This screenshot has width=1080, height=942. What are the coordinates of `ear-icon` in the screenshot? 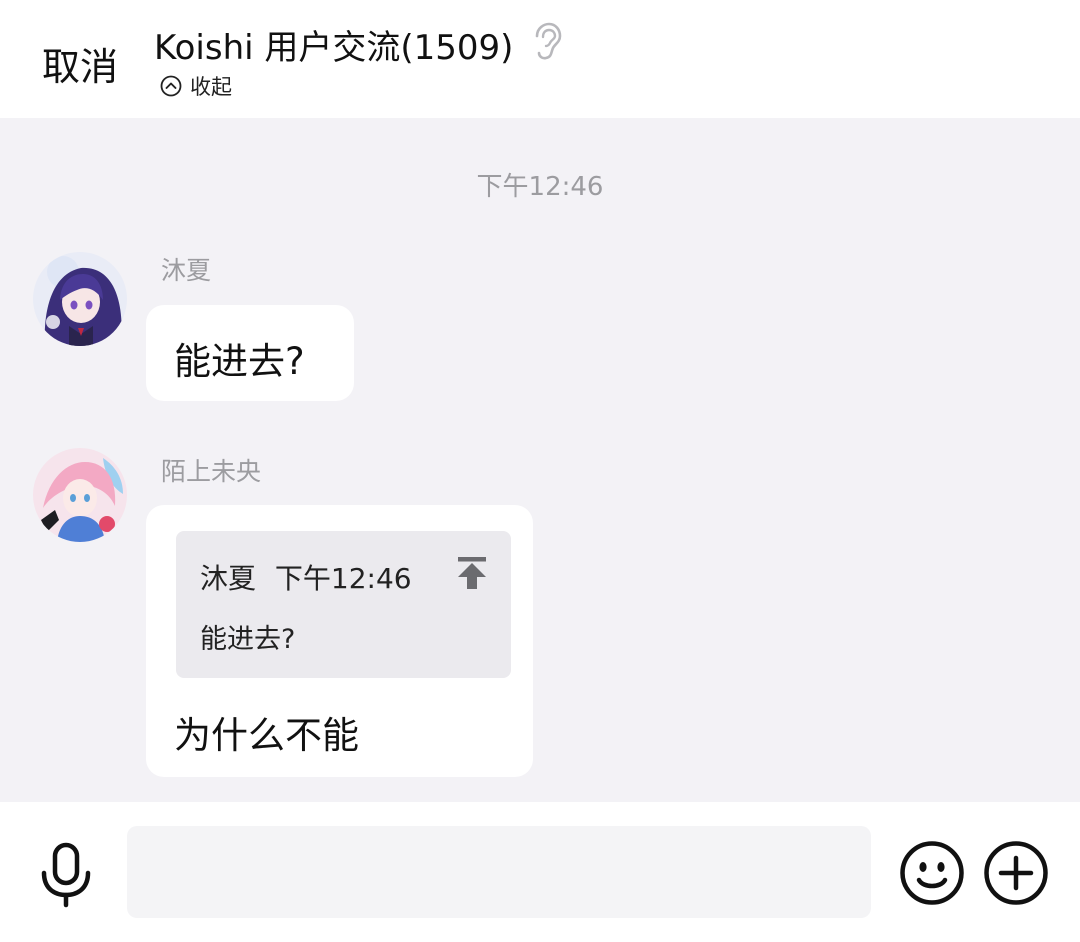 It's located at (545, 41).